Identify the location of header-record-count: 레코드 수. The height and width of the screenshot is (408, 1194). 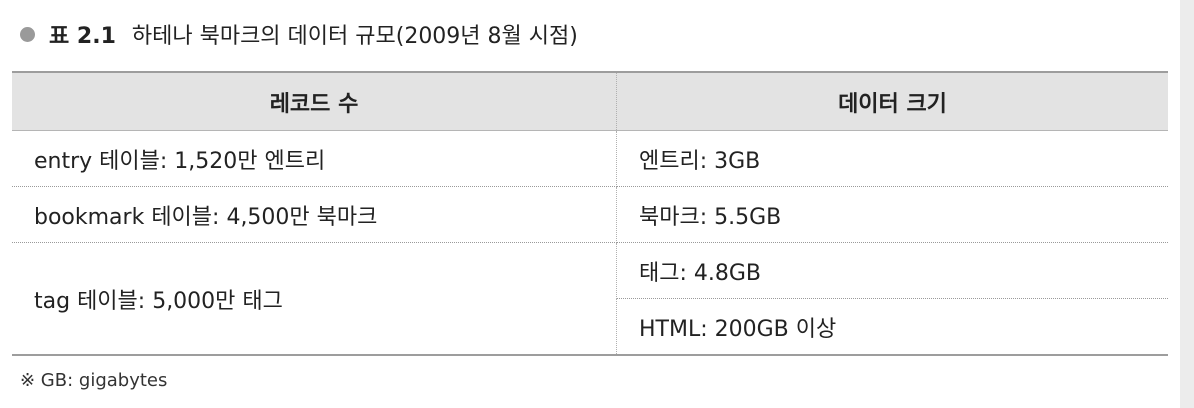
(314, 101).